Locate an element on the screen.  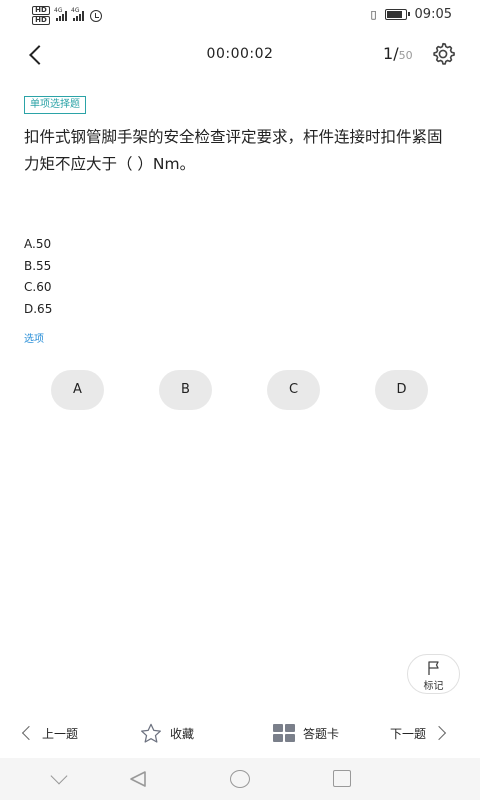
nav-home-icon is located at coordinates (240, 779).